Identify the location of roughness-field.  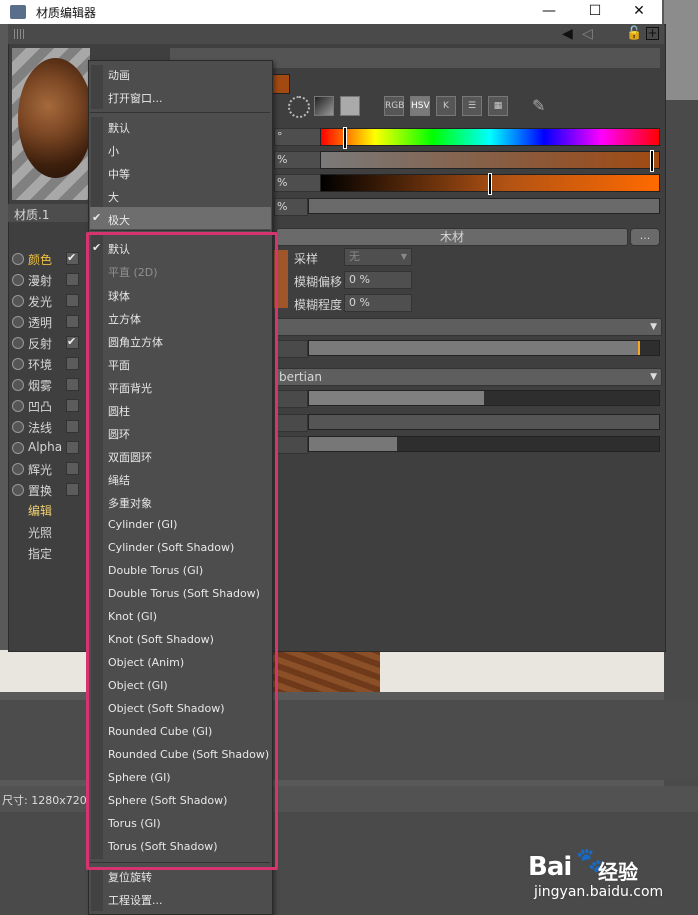
(292, 423).